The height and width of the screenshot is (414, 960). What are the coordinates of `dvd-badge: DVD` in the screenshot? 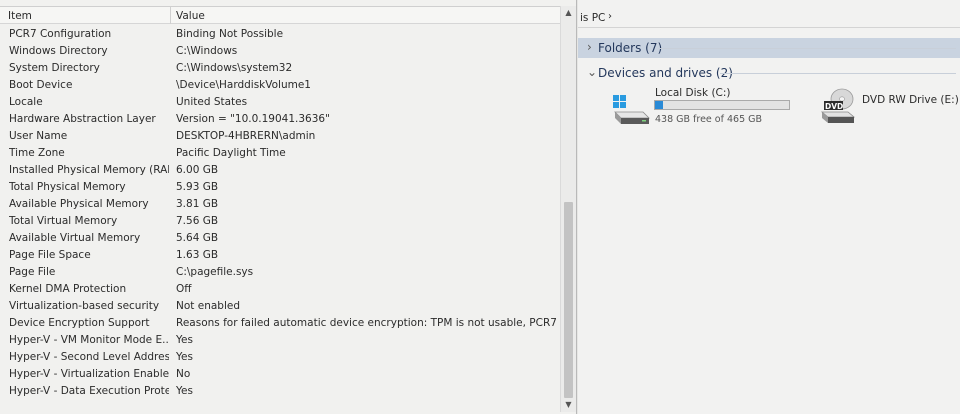 It's located at (834, 106).